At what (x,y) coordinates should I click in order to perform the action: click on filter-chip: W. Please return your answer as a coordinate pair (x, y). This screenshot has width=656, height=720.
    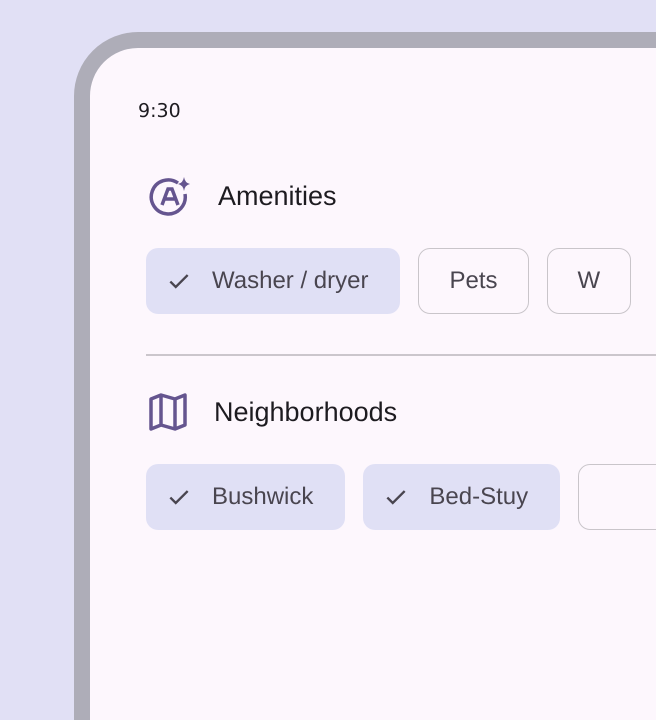
    Looking at the image, I should click on (589, 281).